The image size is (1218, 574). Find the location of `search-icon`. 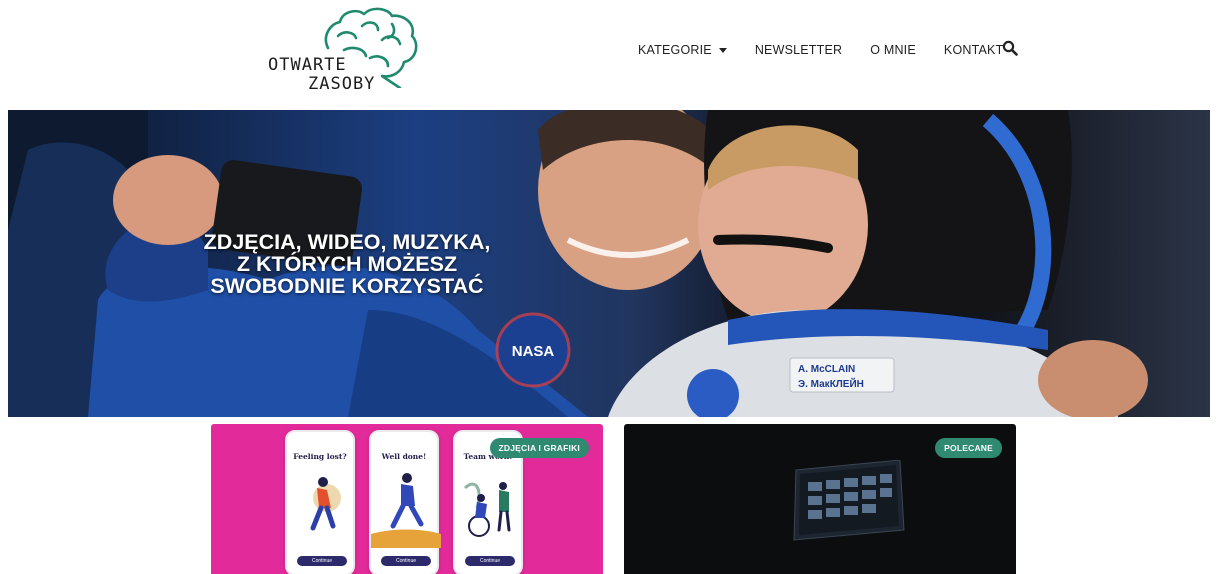

search-icon is located at coordinates (1010, 48).